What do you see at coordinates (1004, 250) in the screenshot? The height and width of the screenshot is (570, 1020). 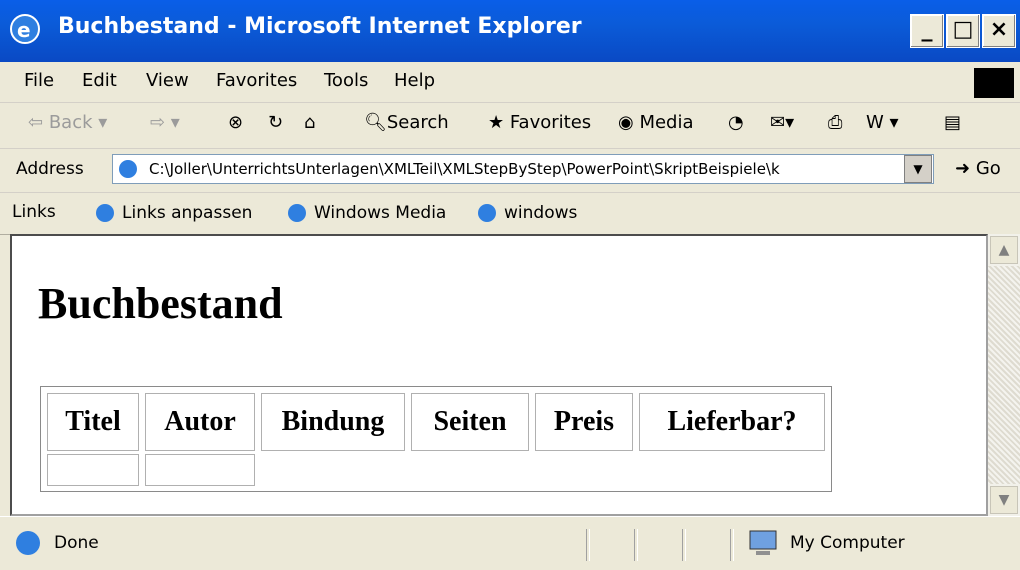 I see `scroll-up-button: ▲` at bounding box center [1004, 250].